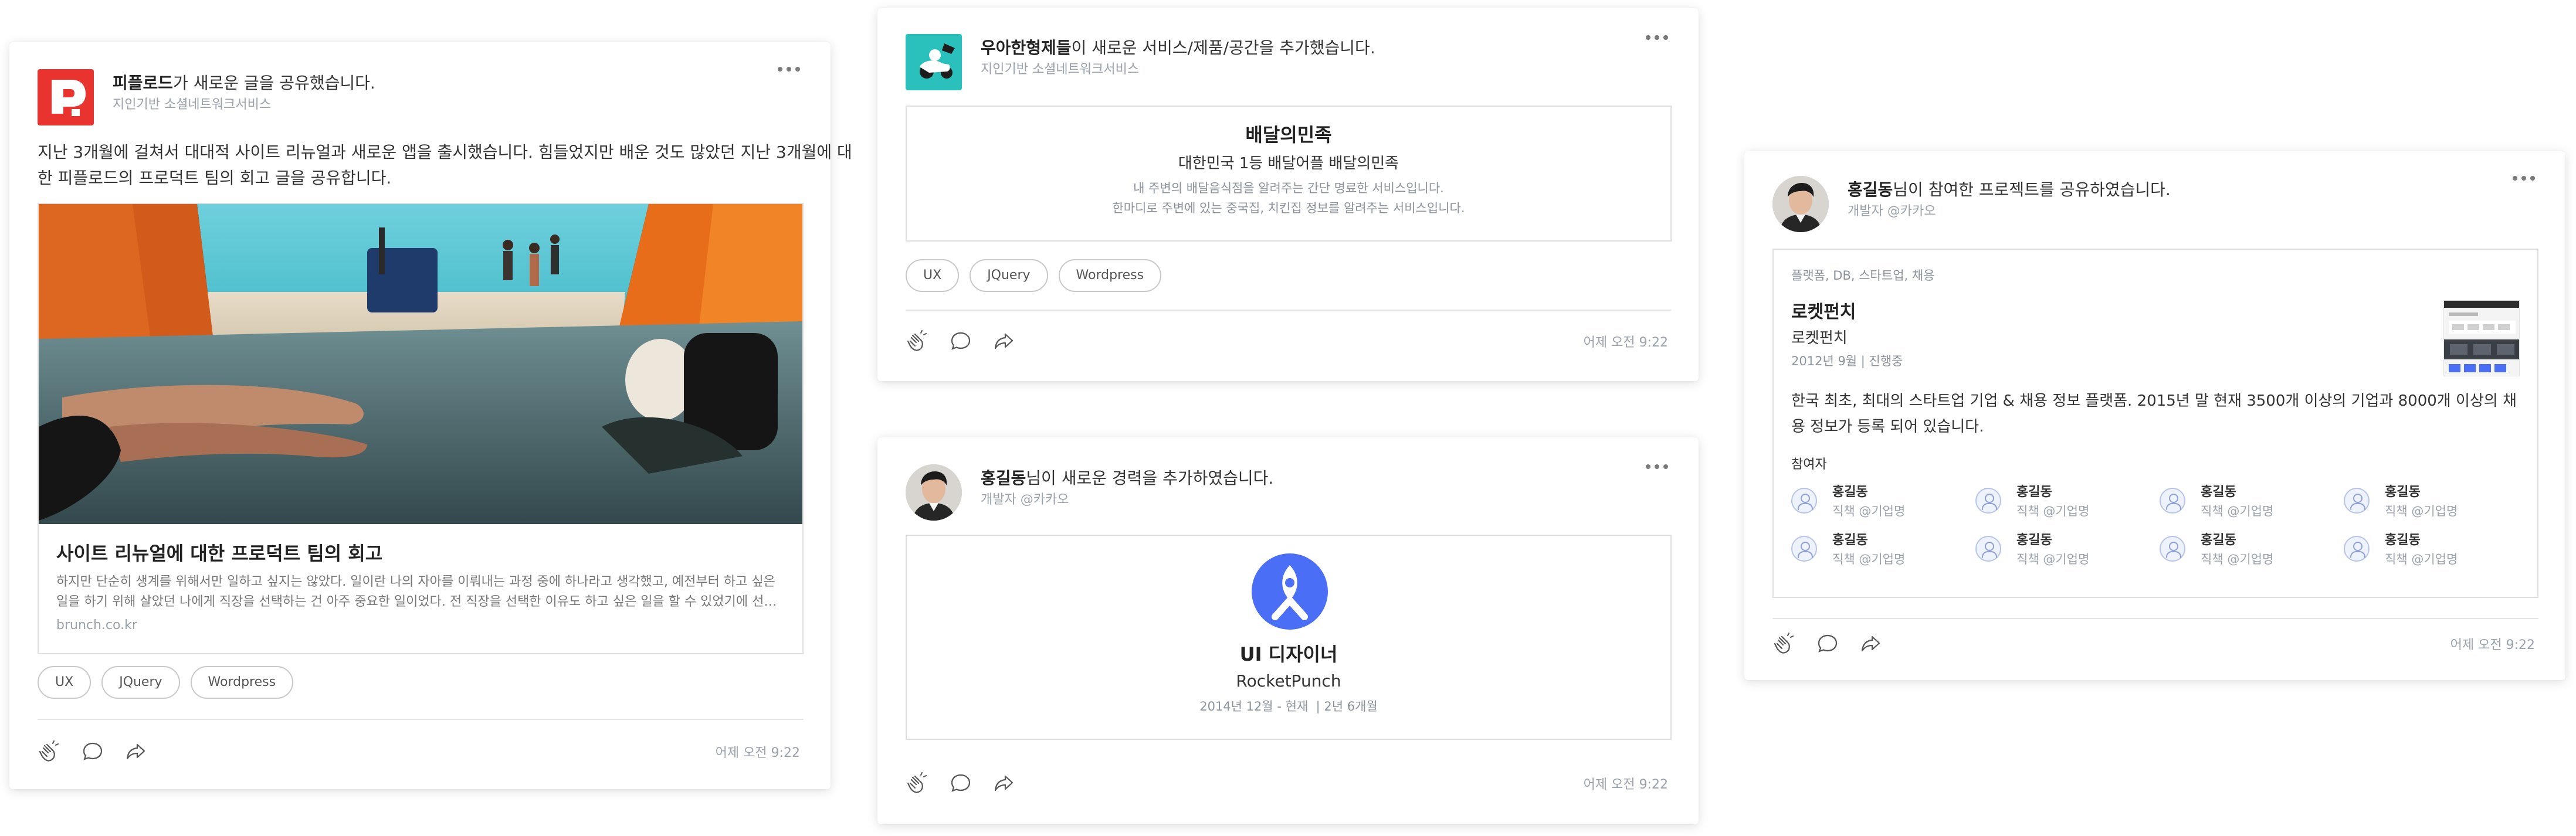 This screenshot has height=836, width=2576. I want to click on peopleroad-logo, so click(66, 97).